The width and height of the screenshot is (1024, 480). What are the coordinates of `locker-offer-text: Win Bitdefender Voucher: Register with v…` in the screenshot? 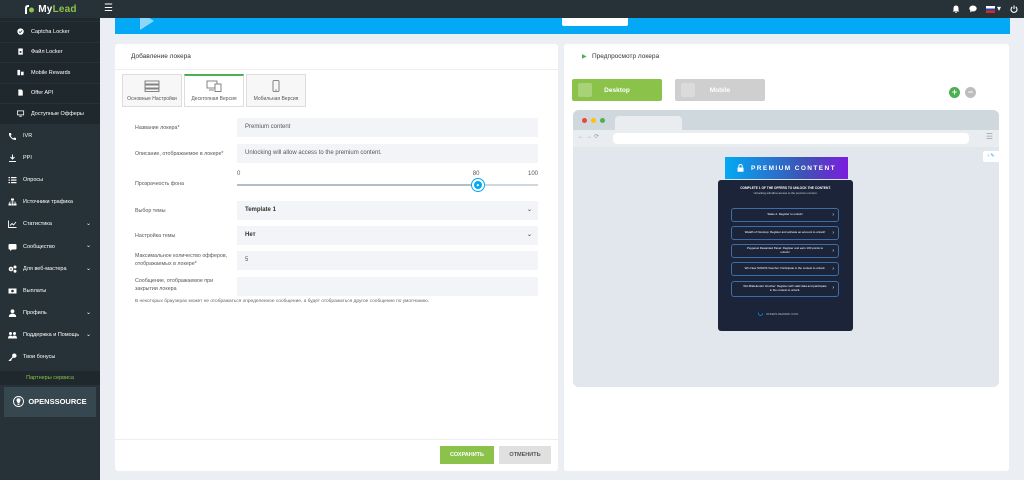 It's located at (785, 288).